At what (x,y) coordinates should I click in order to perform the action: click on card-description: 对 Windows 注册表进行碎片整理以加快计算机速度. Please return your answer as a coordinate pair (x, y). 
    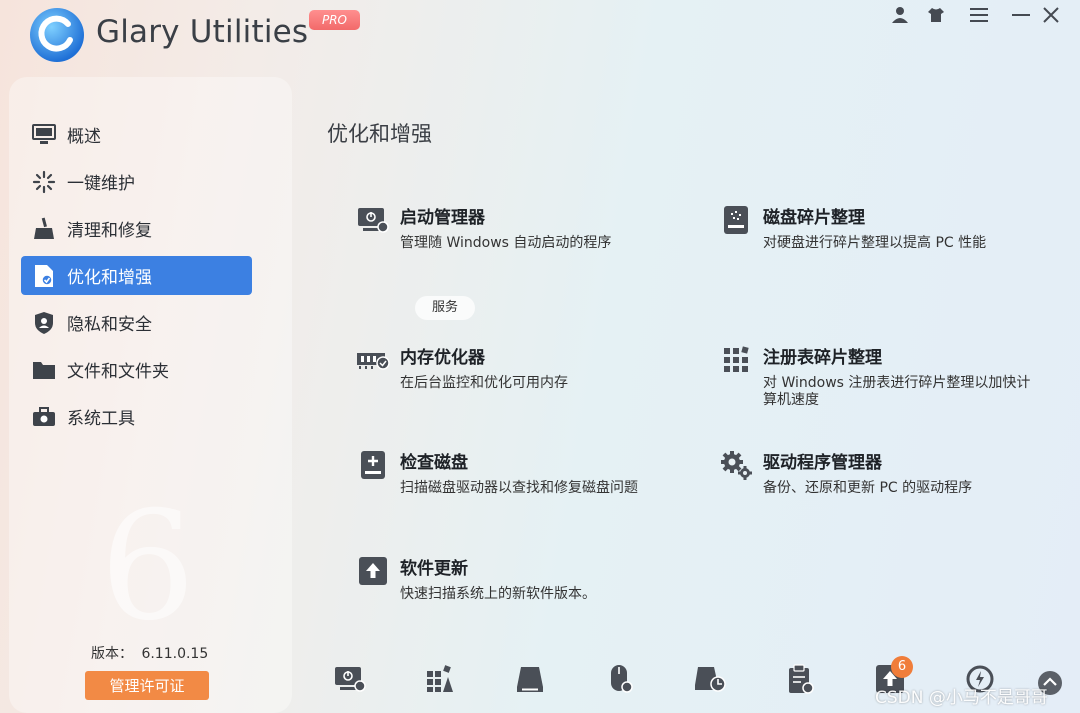
    Looking at the image, I should click on (897, 391).